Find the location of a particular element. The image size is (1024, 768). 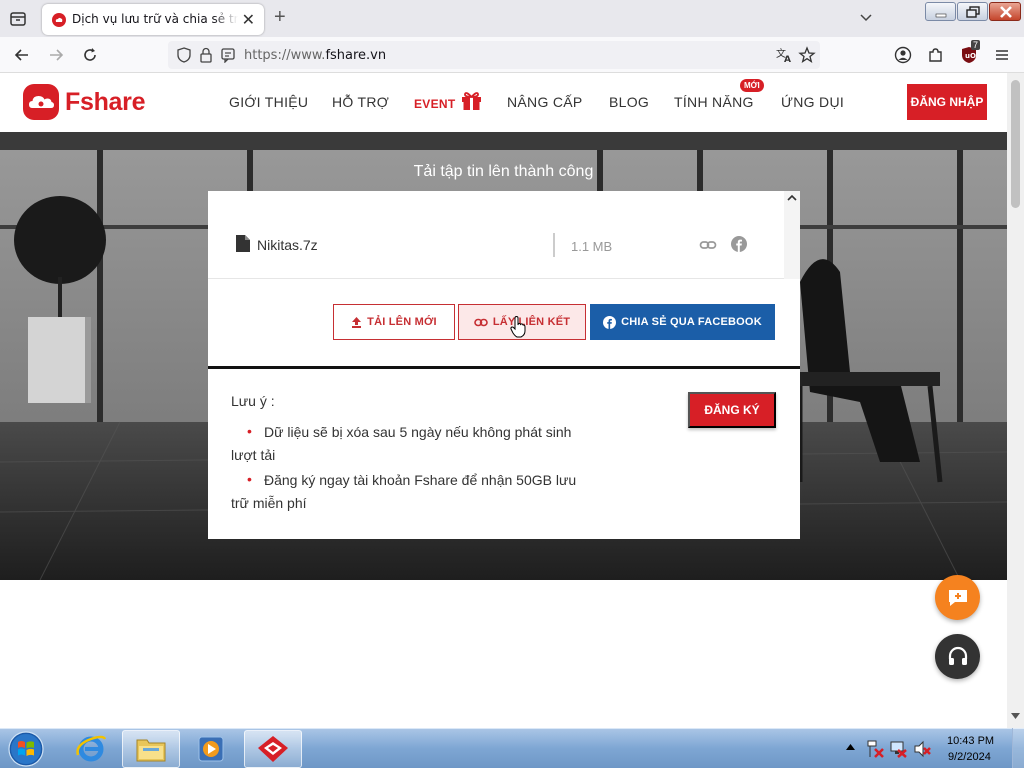

fshare-taskbar-icon is located at coordinates (273, 749).